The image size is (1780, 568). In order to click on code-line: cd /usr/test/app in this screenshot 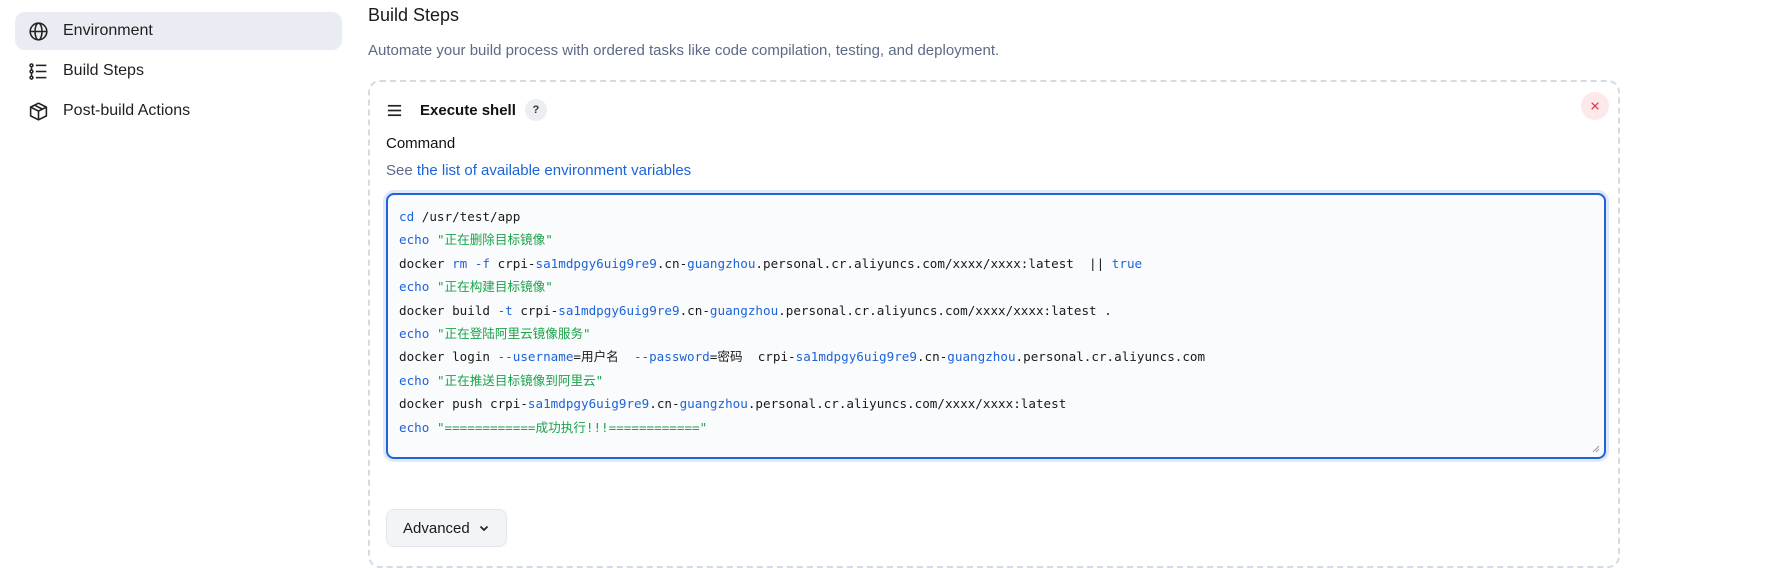, I will do `click(802, 216)`.